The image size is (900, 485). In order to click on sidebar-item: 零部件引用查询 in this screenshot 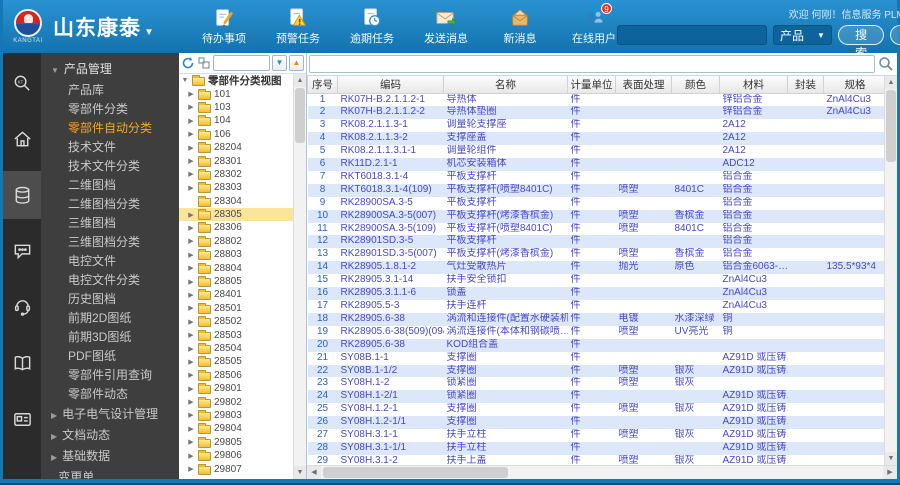, I will do `click(110, 375)`.